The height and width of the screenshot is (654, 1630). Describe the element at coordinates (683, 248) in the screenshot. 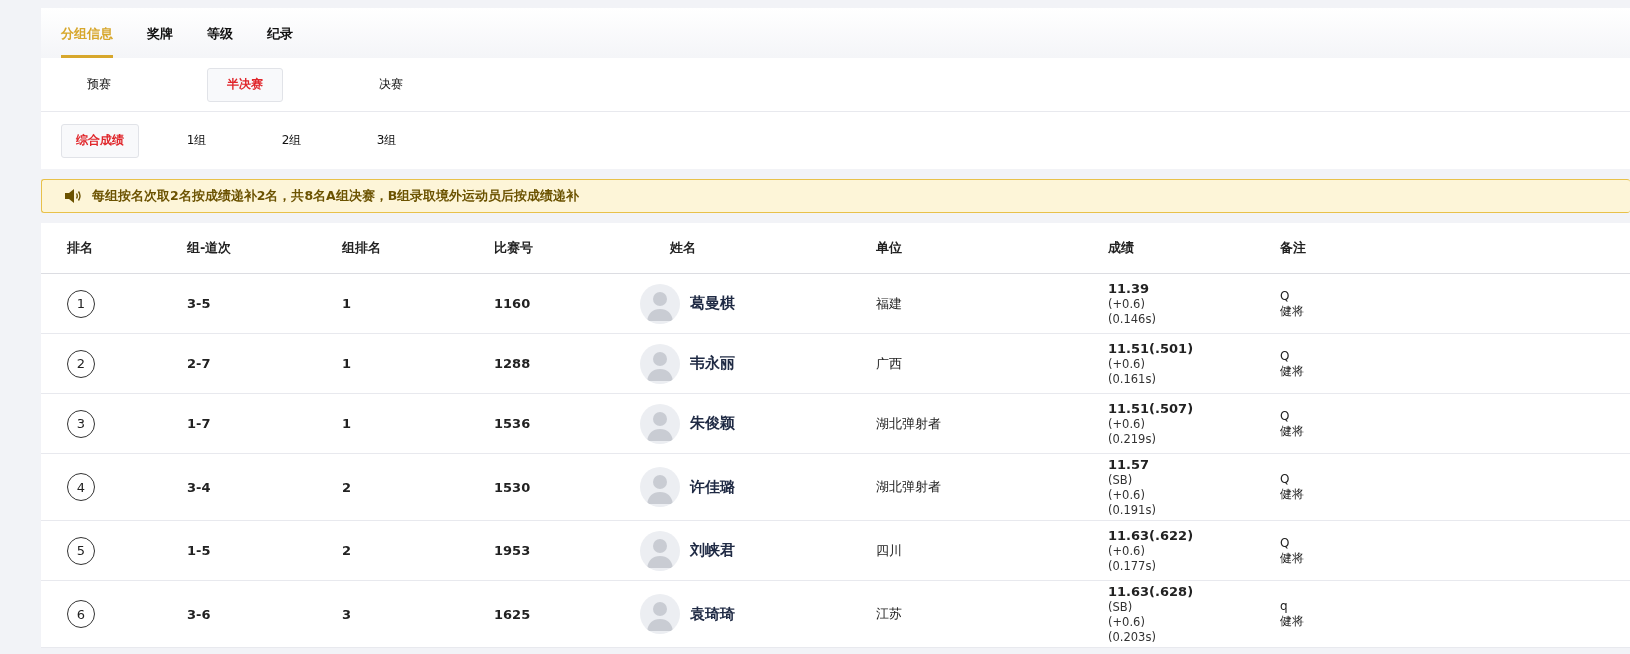

I see `column-header: 姓名` at that location.